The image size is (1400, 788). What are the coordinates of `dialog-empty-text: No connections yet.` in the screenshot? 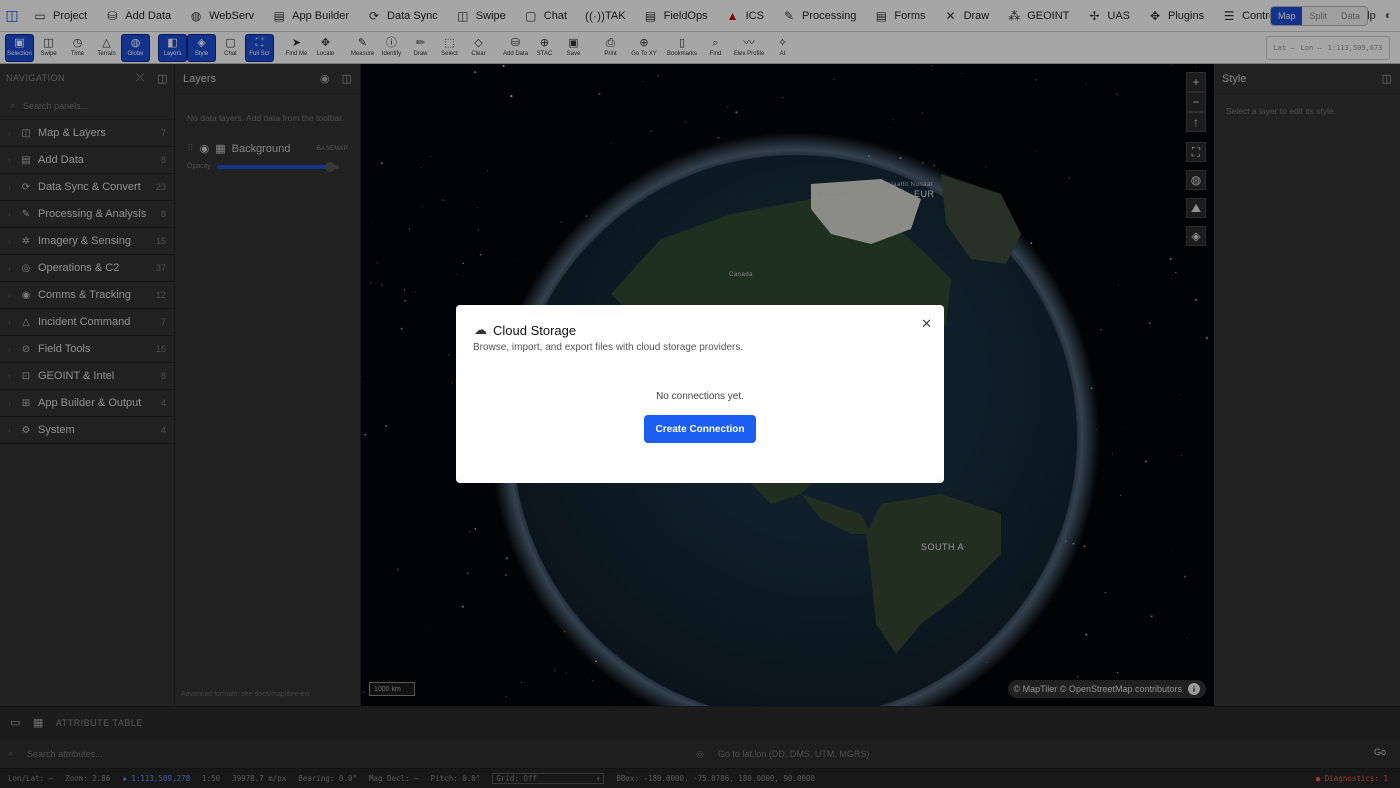 It's located at (700, 396).